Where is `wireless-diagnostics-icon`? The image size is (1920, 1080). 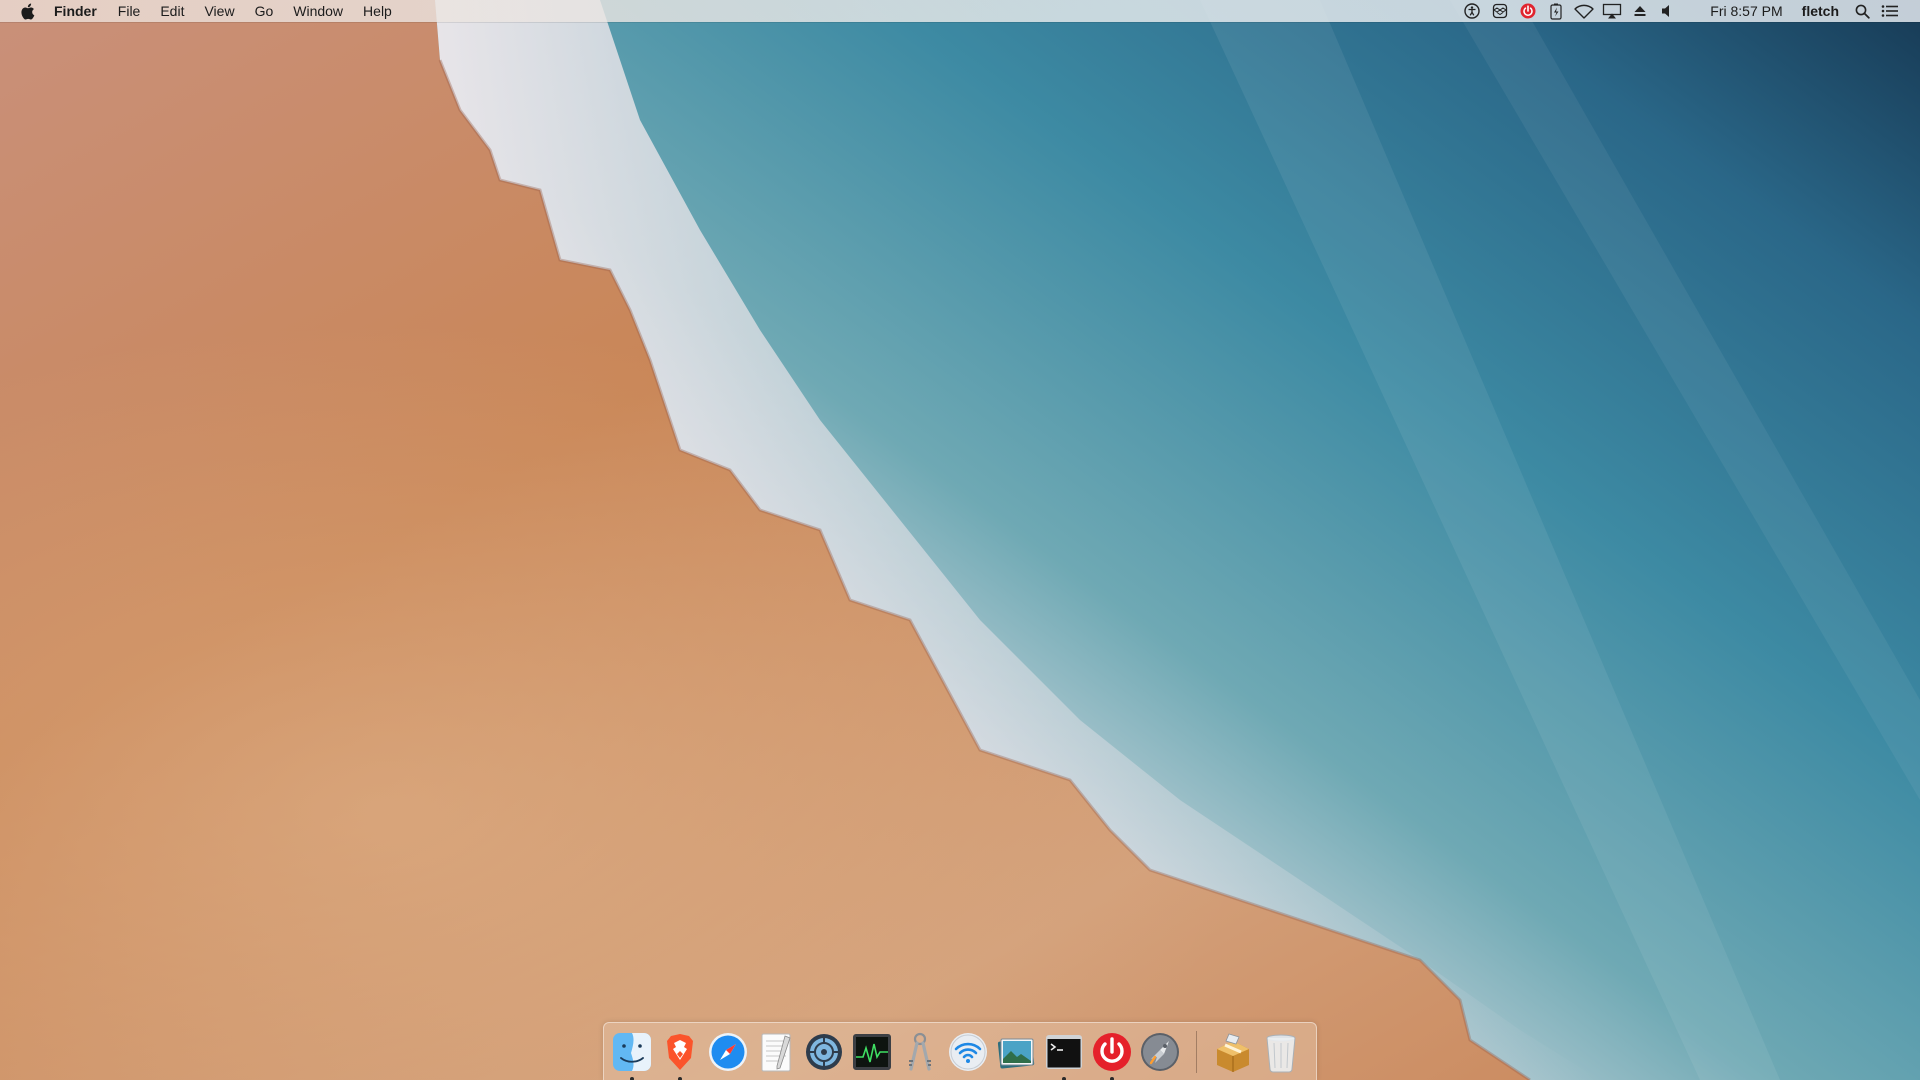
wireless-diagnostics-icon is located at coordinates (968, 1051).